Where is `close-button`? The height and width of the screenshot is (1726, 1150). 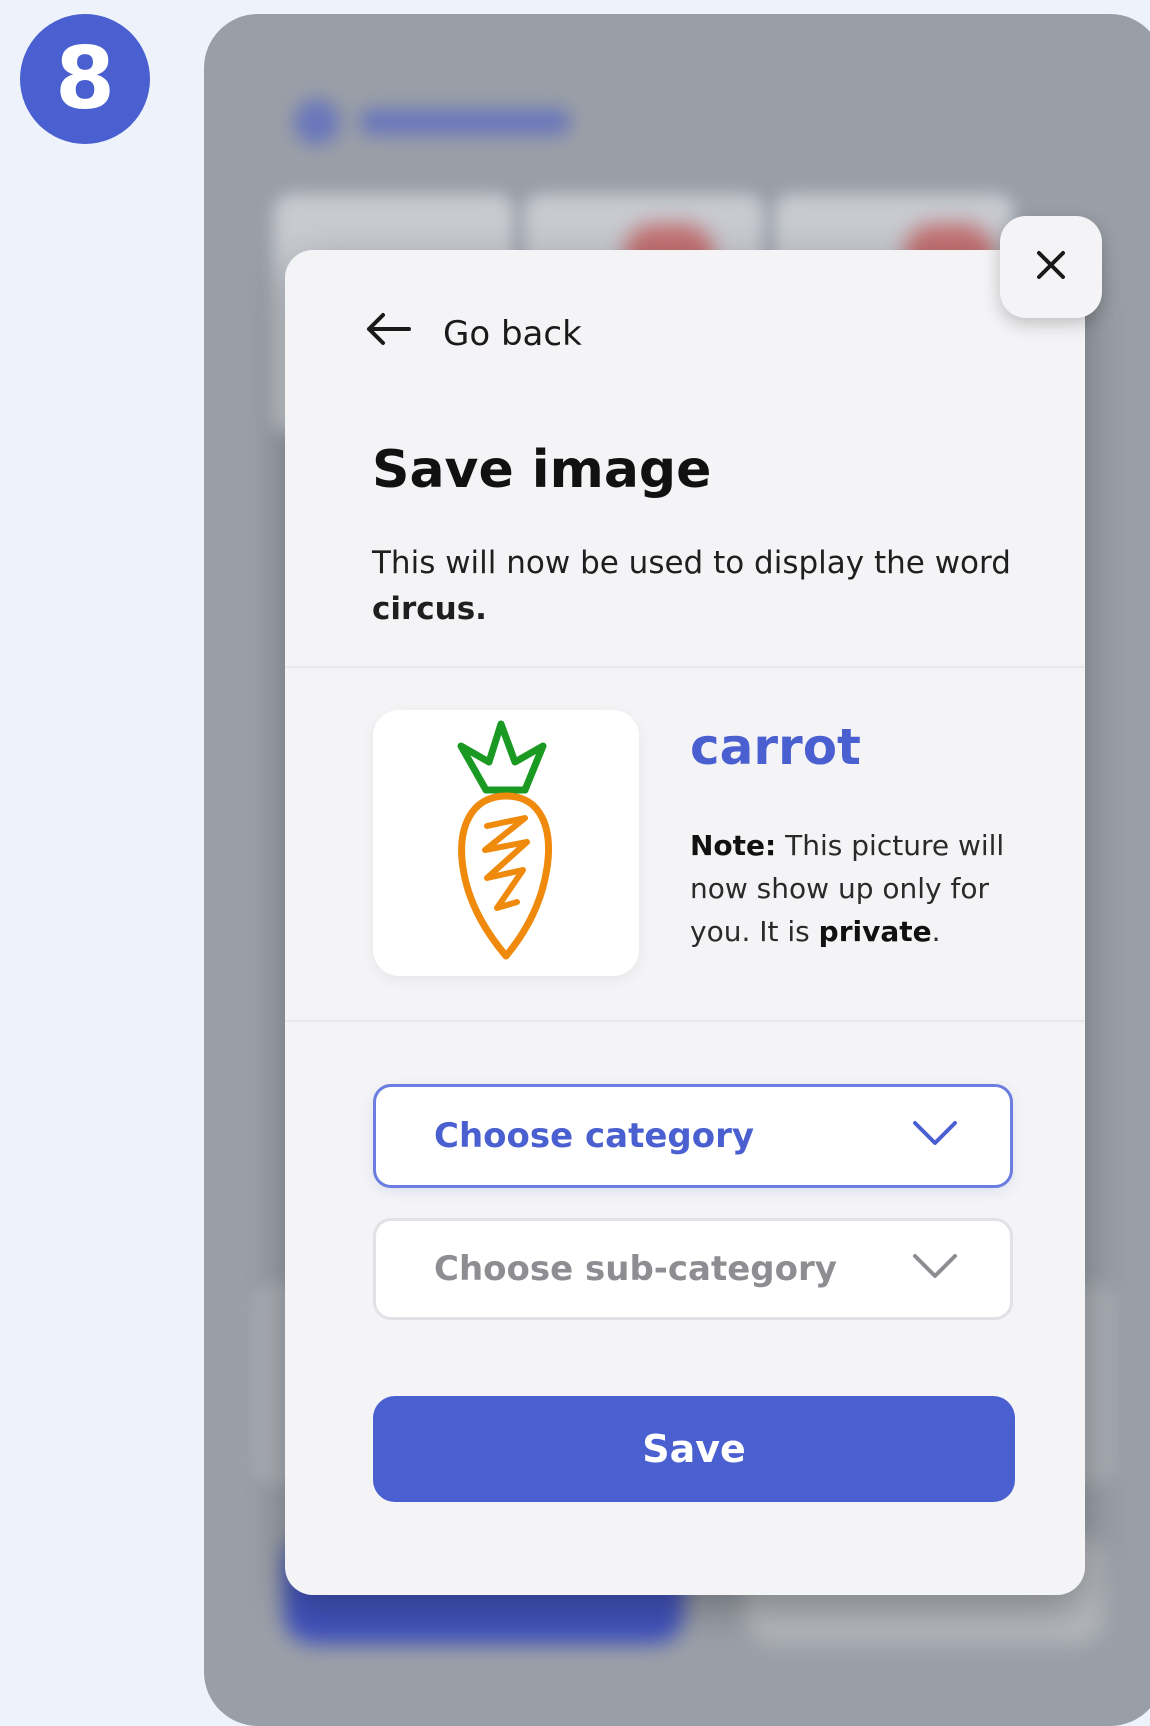
close-button is located at coordinates (1051, 267).